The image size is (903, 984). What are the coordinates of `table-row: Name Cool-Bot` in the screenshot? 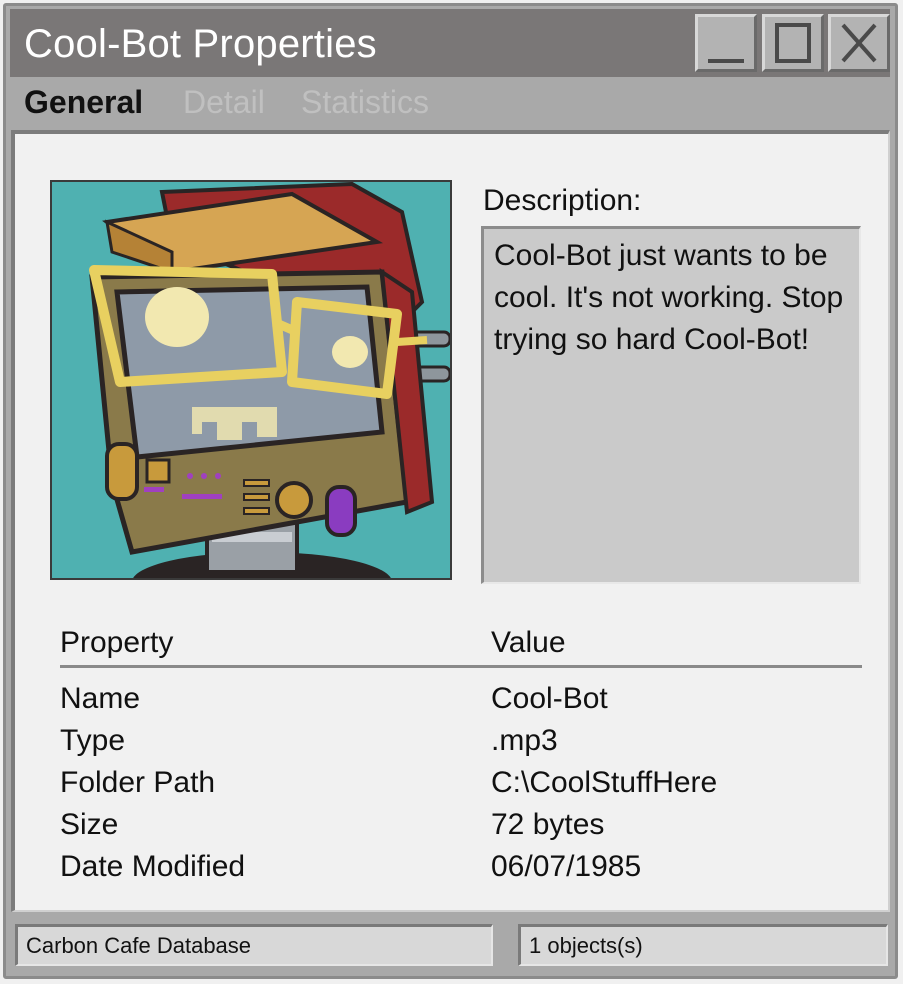 It's located at (461, 703).